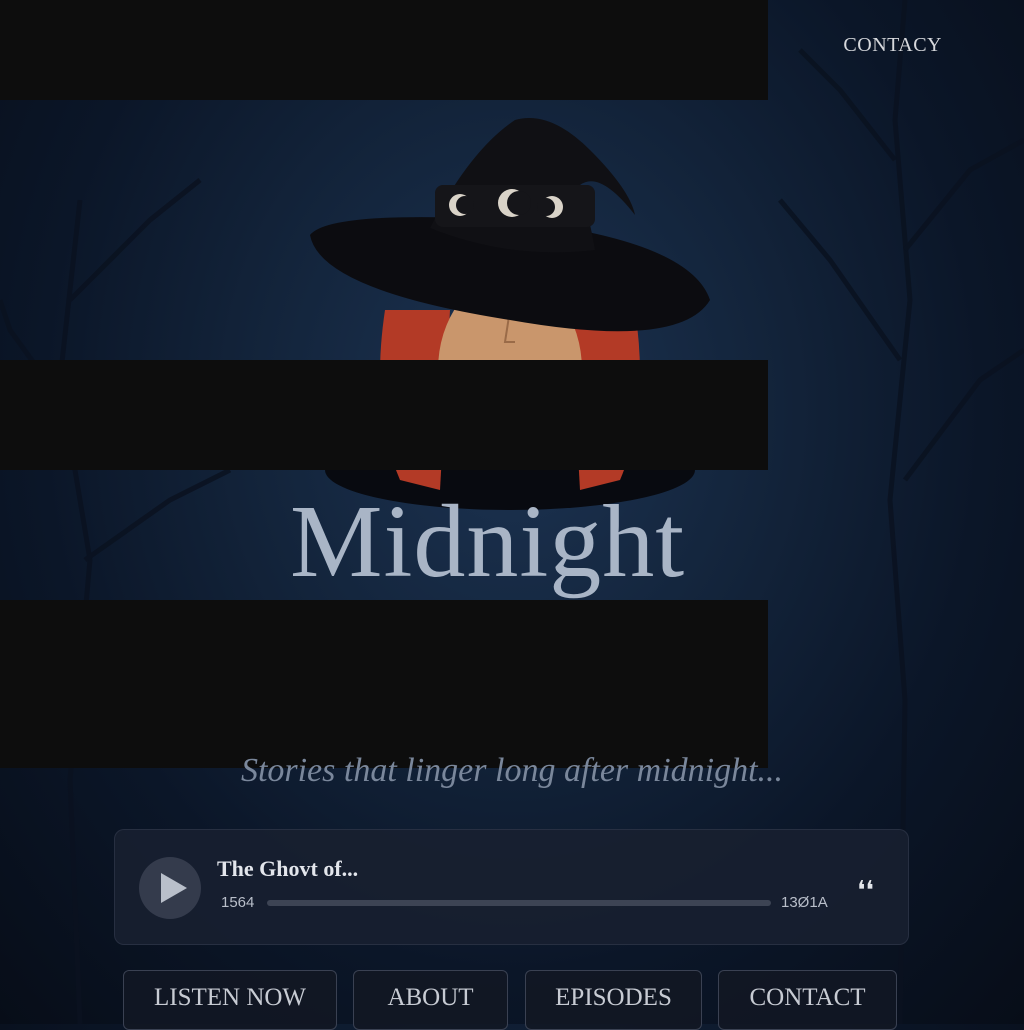 The image size is (1024, 1030). What do you see at coordinates (511, 887) in the screenshot?
I see `audio-player: The Ghovt of... 1564 13Ø1A ❛❛` at bounding box center [511, 887].